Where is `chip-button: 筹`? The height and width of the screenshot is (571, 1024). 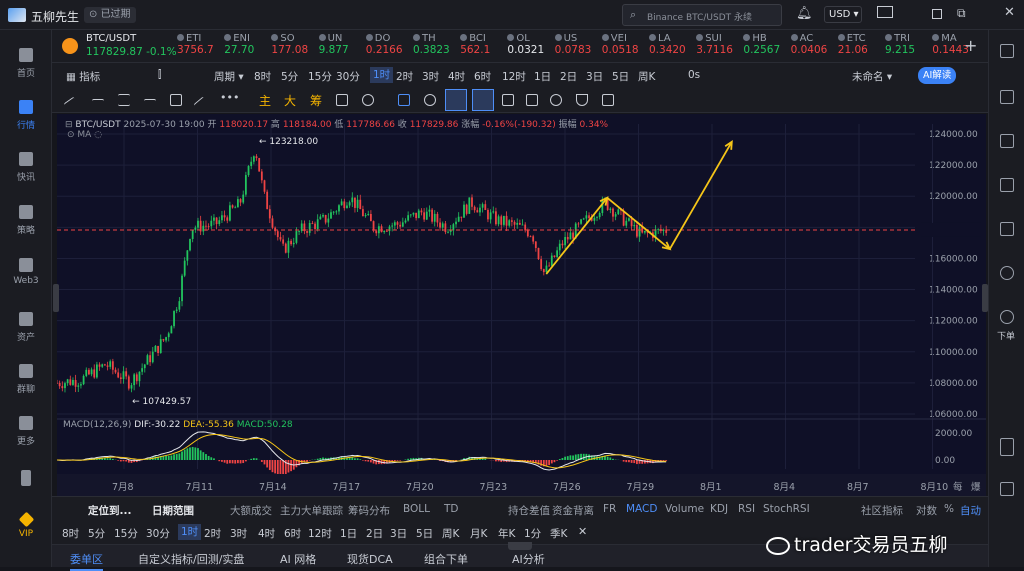
chip-button: 筹 is located at coordinates (316, 100).